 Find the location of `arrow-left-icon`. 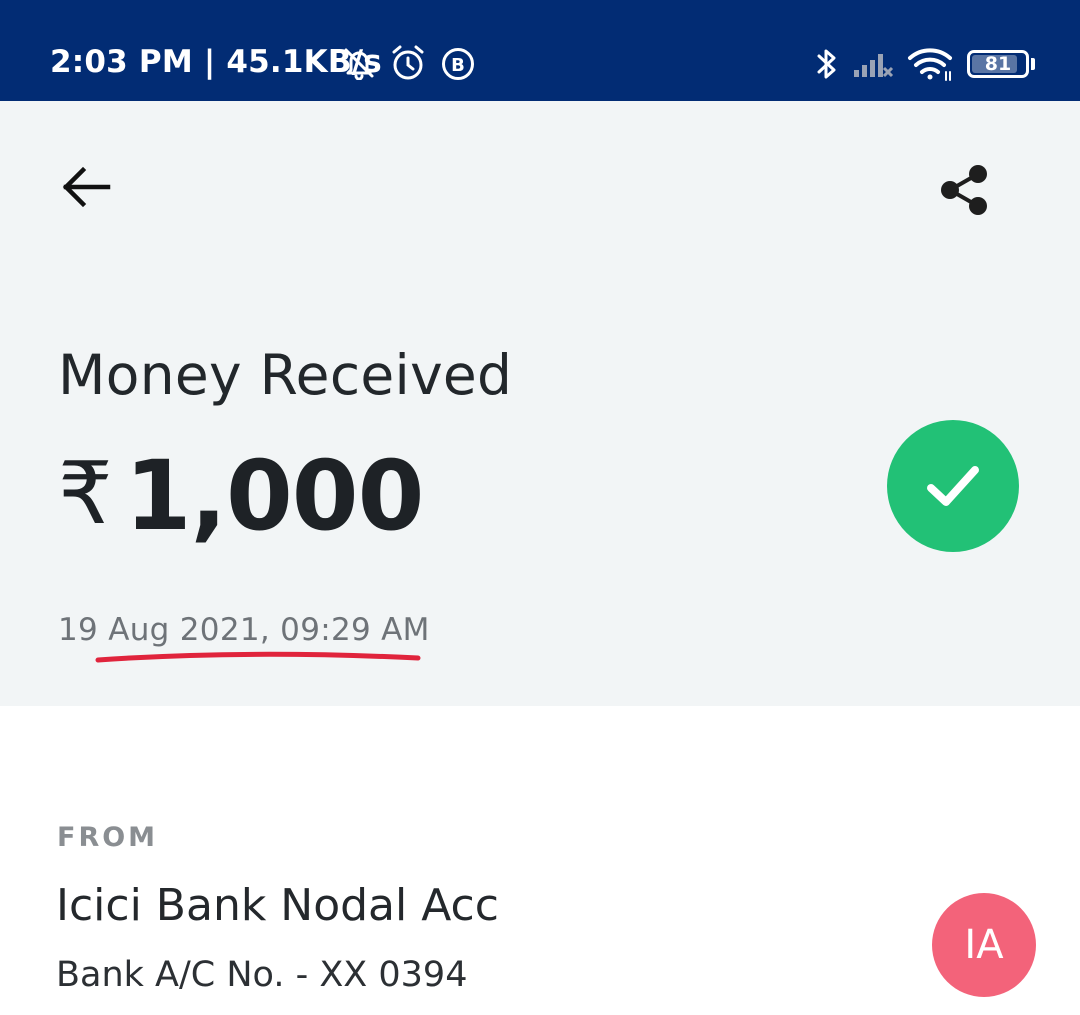

arrow-left-icon is located at coordinates (86, 187).